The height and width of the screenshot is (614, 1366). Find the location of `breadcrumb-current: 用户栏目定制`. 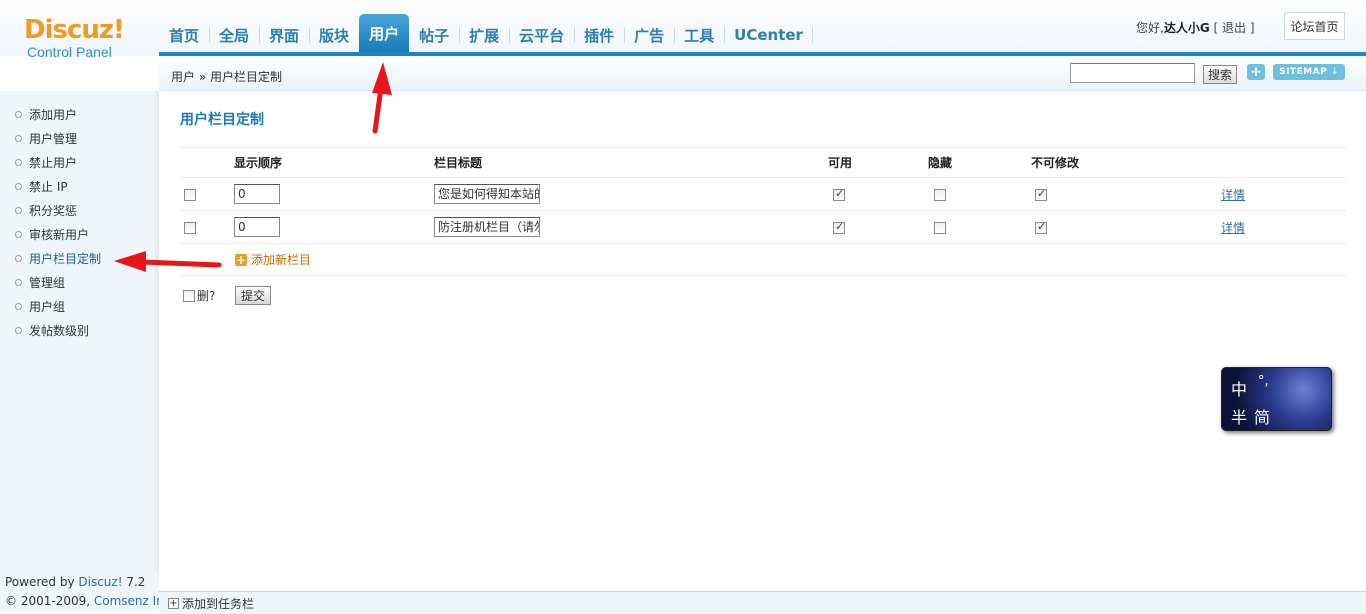

breadcrumb-current: 用户栏目定制 is located at coordinates (246, 77).